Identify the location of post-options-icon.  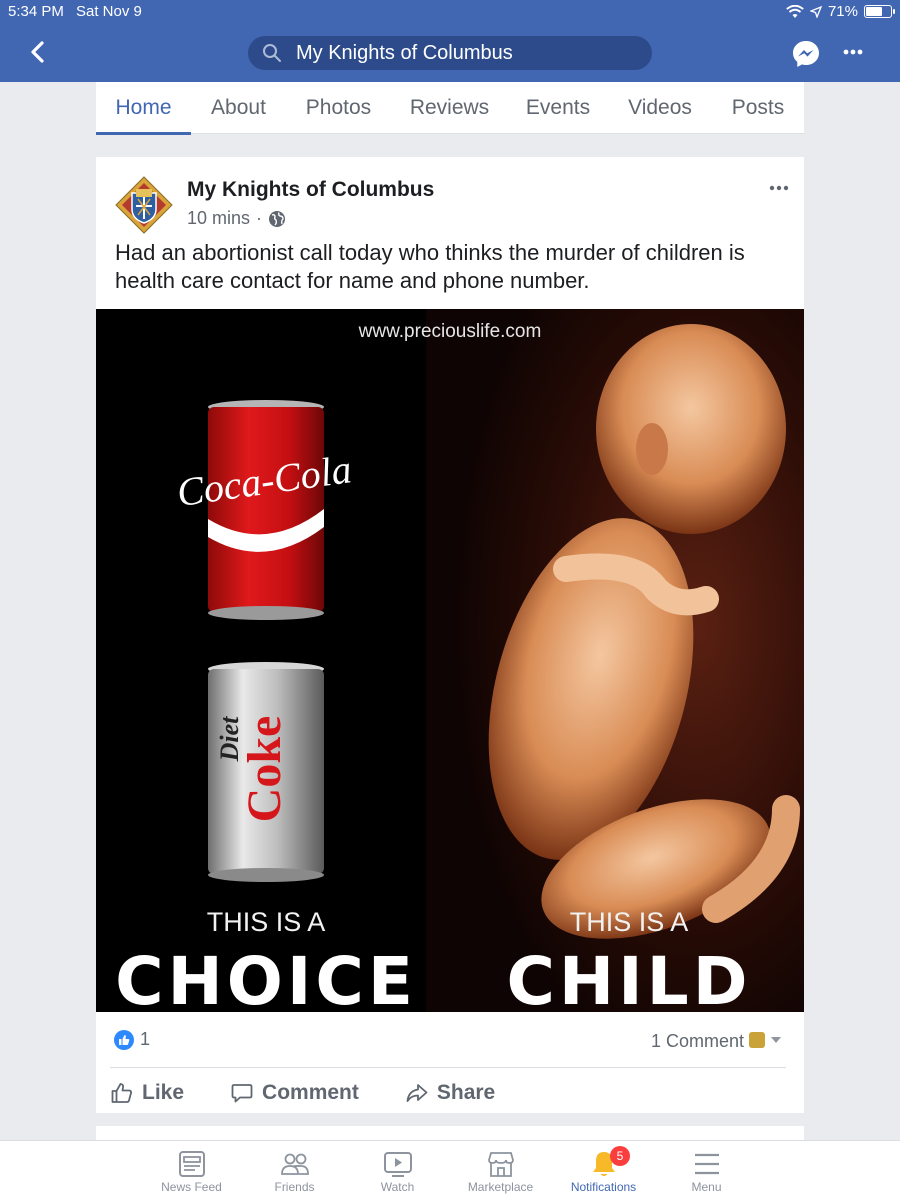
(779, 188).